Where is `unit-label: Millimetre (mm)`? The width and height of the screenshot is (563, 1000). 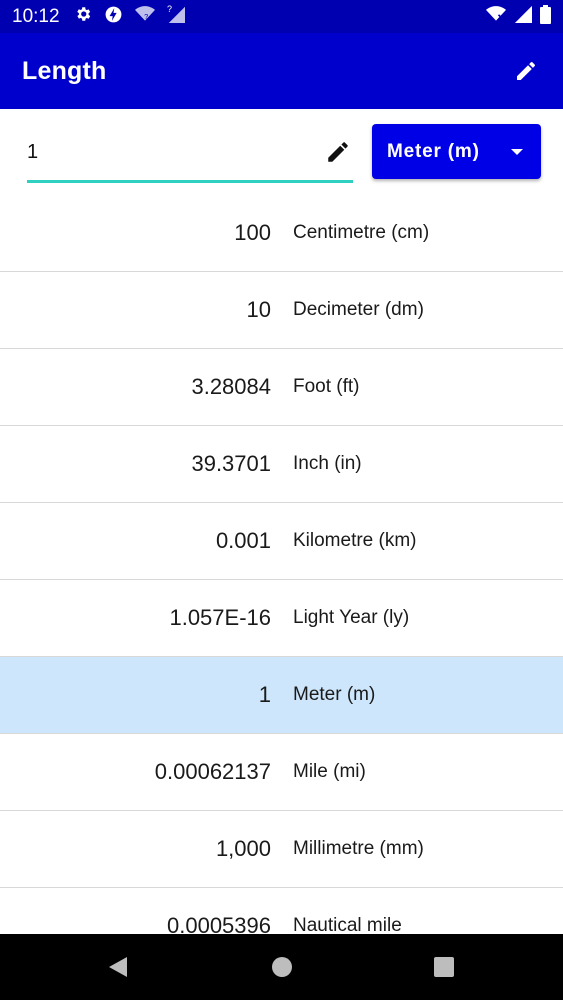
unit-label: Millimetre (mm) is located at coordinates (358, 848).